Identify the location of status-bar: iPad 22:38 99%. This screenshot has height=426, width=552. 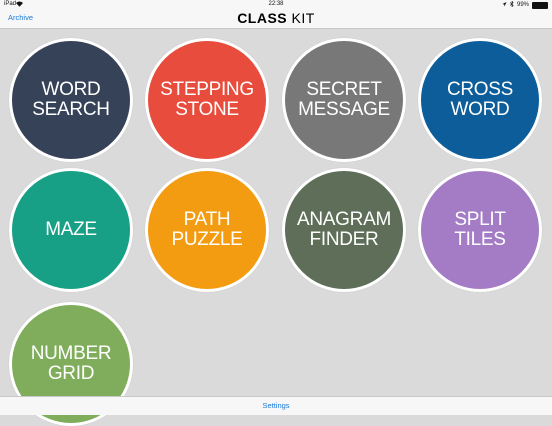
(276, 5).